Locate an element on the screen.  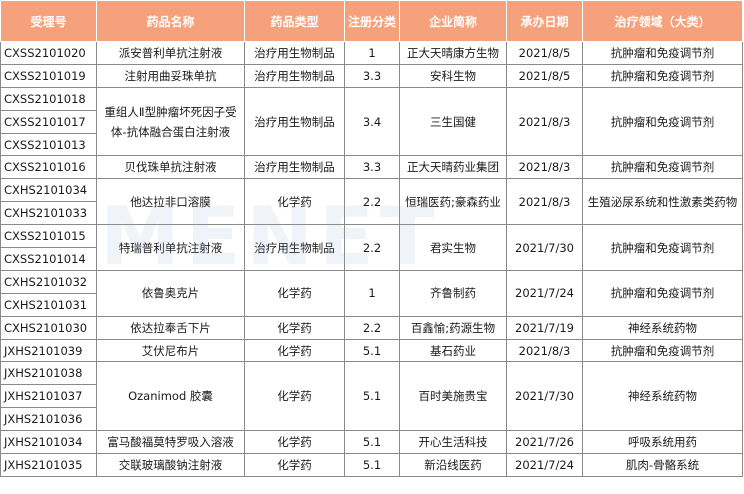
acceptance-no: CXSS2101018 is located at coordinates (48, 98).